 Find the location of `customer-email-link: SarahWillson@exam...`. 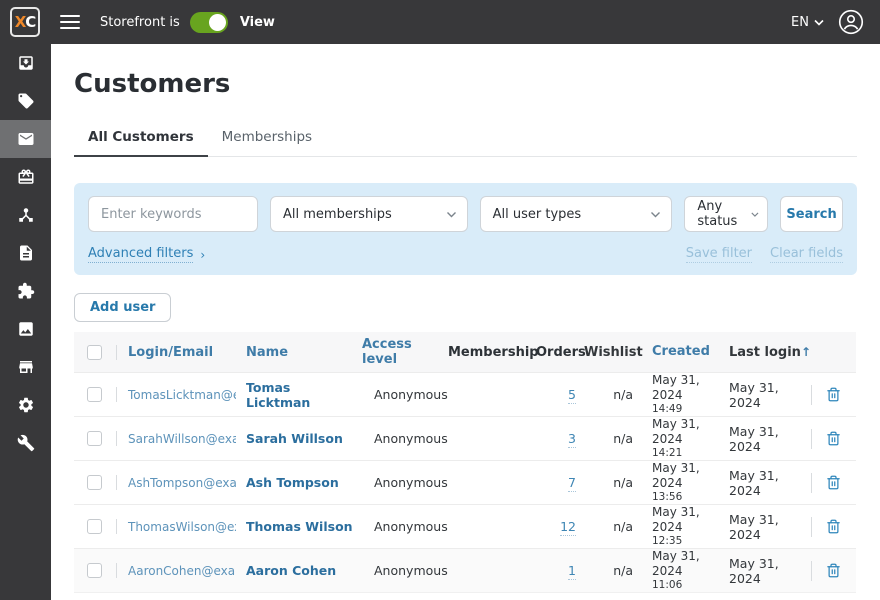

customer-email-link: SarahWillson@exam... is located at coordinates (182, 439).